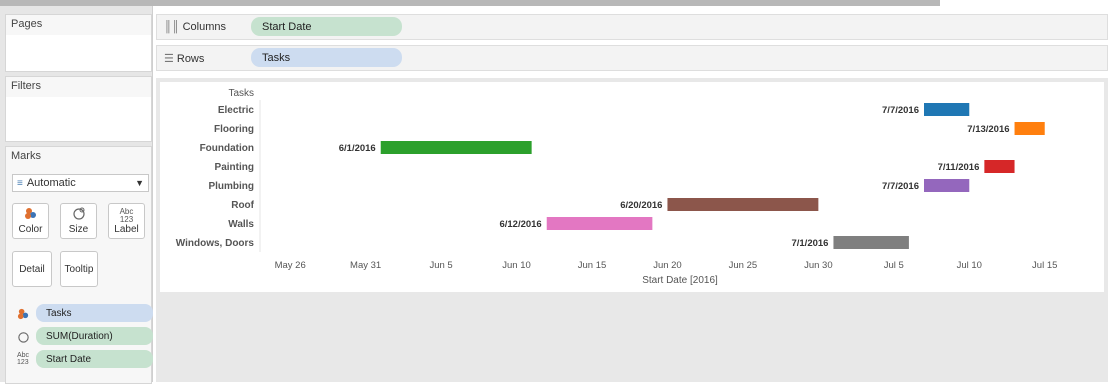  I want to click on x-tick-label: Jun 30, so click(818, 265).